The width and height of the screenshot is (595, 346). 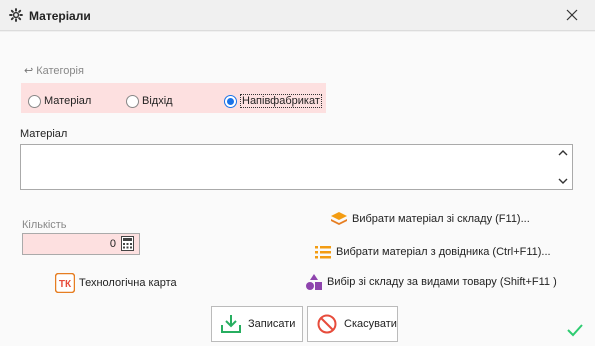 I want to click on tech-card-link: ТК Технологічна карта, so click(x=116, y=283).